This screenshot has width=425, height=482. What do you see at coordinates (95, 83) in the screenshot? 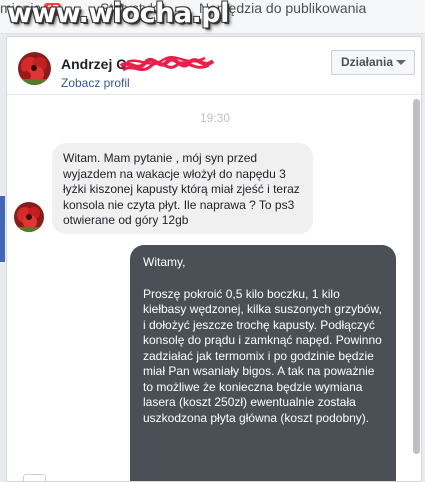
I see `view-profile-link: Zobacz profil` at bounding box center [95, 83].